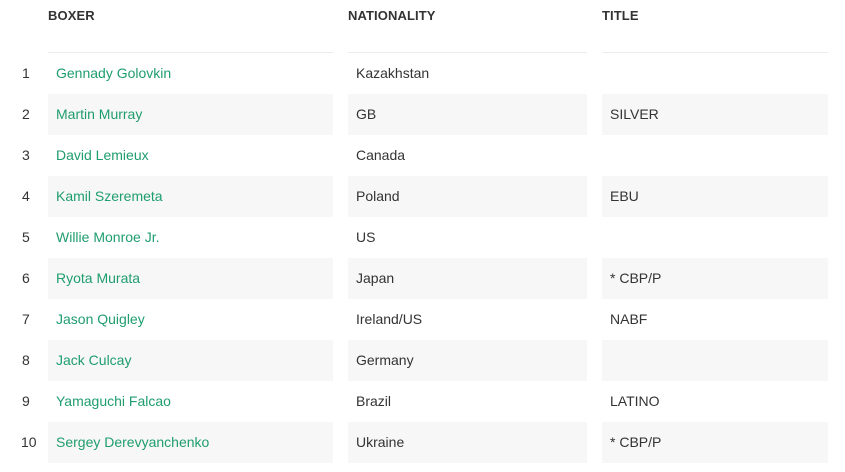 This screenshot has height=472, width=845. I want to click on boxer-link: Sergey Derevyanchenko, so click(132, 442).